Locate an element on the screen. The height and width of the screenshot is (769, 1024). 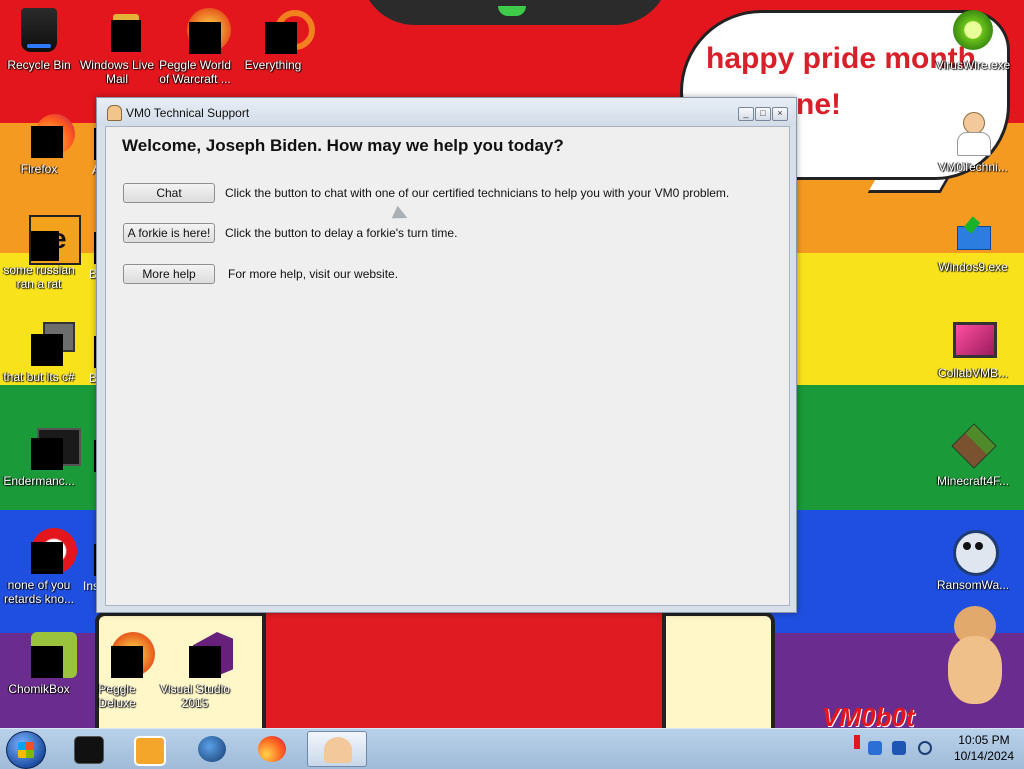
clock-date: 10/14/2024 is located at coordinates (983, 756).